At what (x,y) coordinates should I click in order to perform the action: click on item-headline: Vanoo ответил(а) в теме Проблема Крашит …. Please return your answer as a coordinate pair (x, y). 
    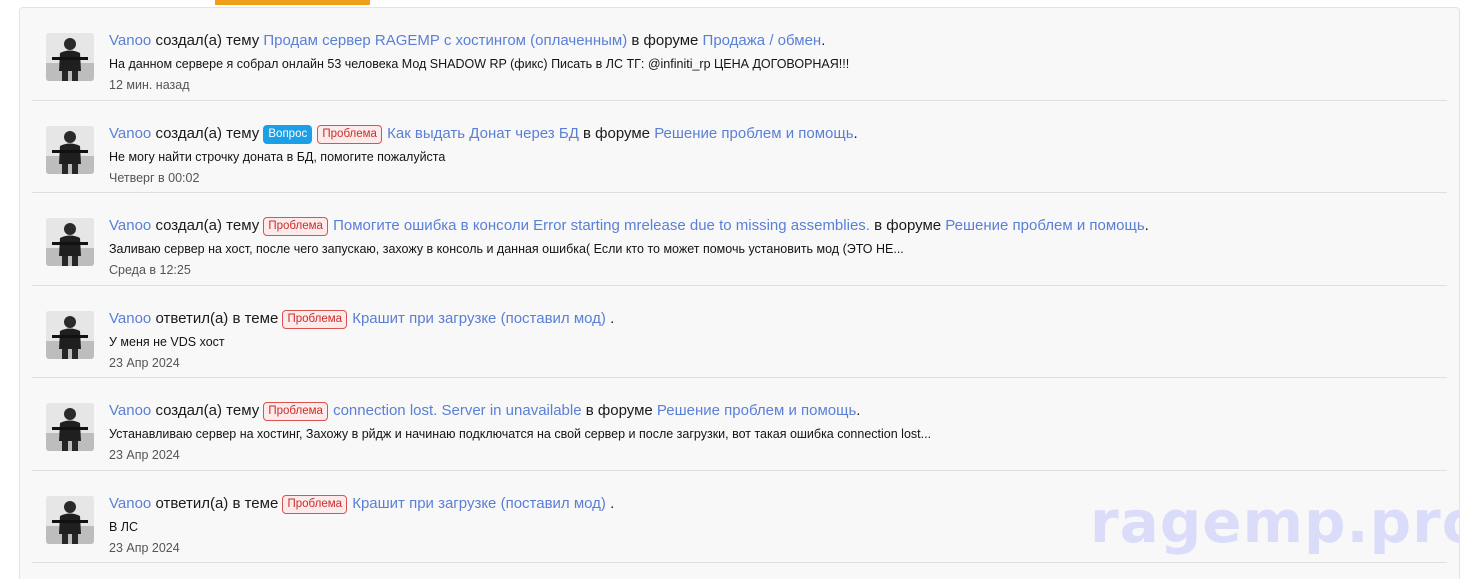
    Looking at the image, I should click on (773, 319).